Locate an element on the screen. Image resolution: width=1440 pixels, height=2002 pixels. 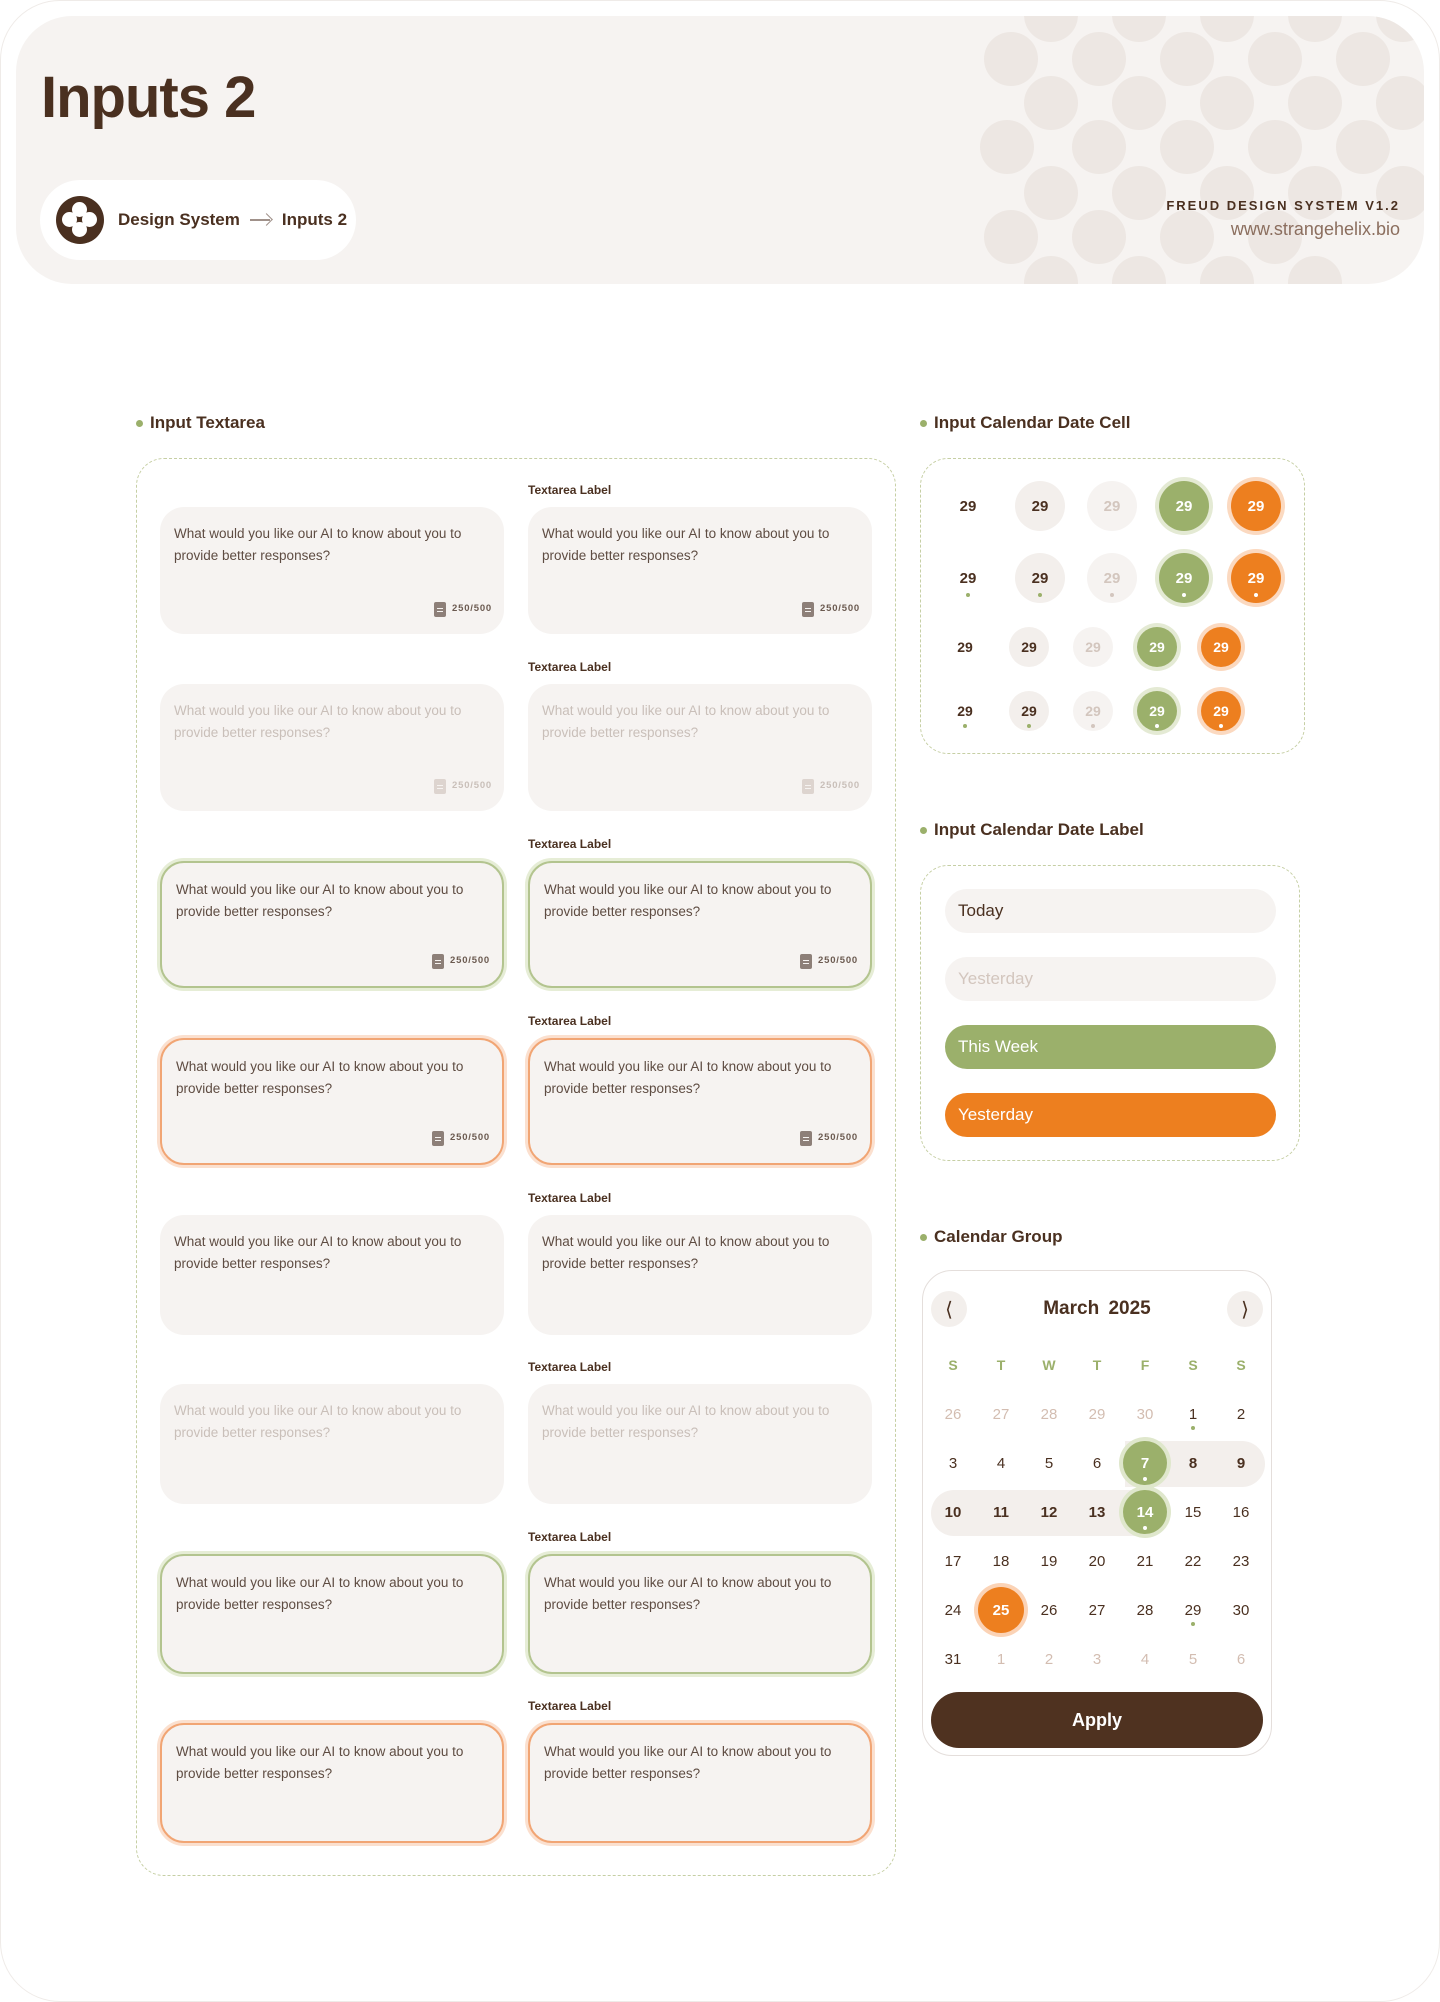
calendar-day-in-range: 10 is located at coordinates (953, 1512).